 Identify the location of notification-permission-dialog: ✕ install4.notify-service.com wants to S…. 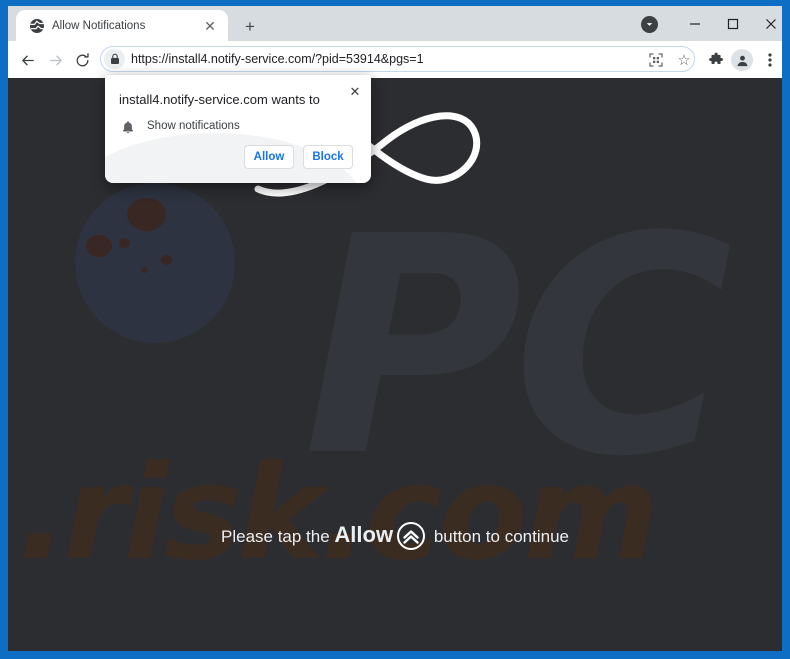
(238, 129).